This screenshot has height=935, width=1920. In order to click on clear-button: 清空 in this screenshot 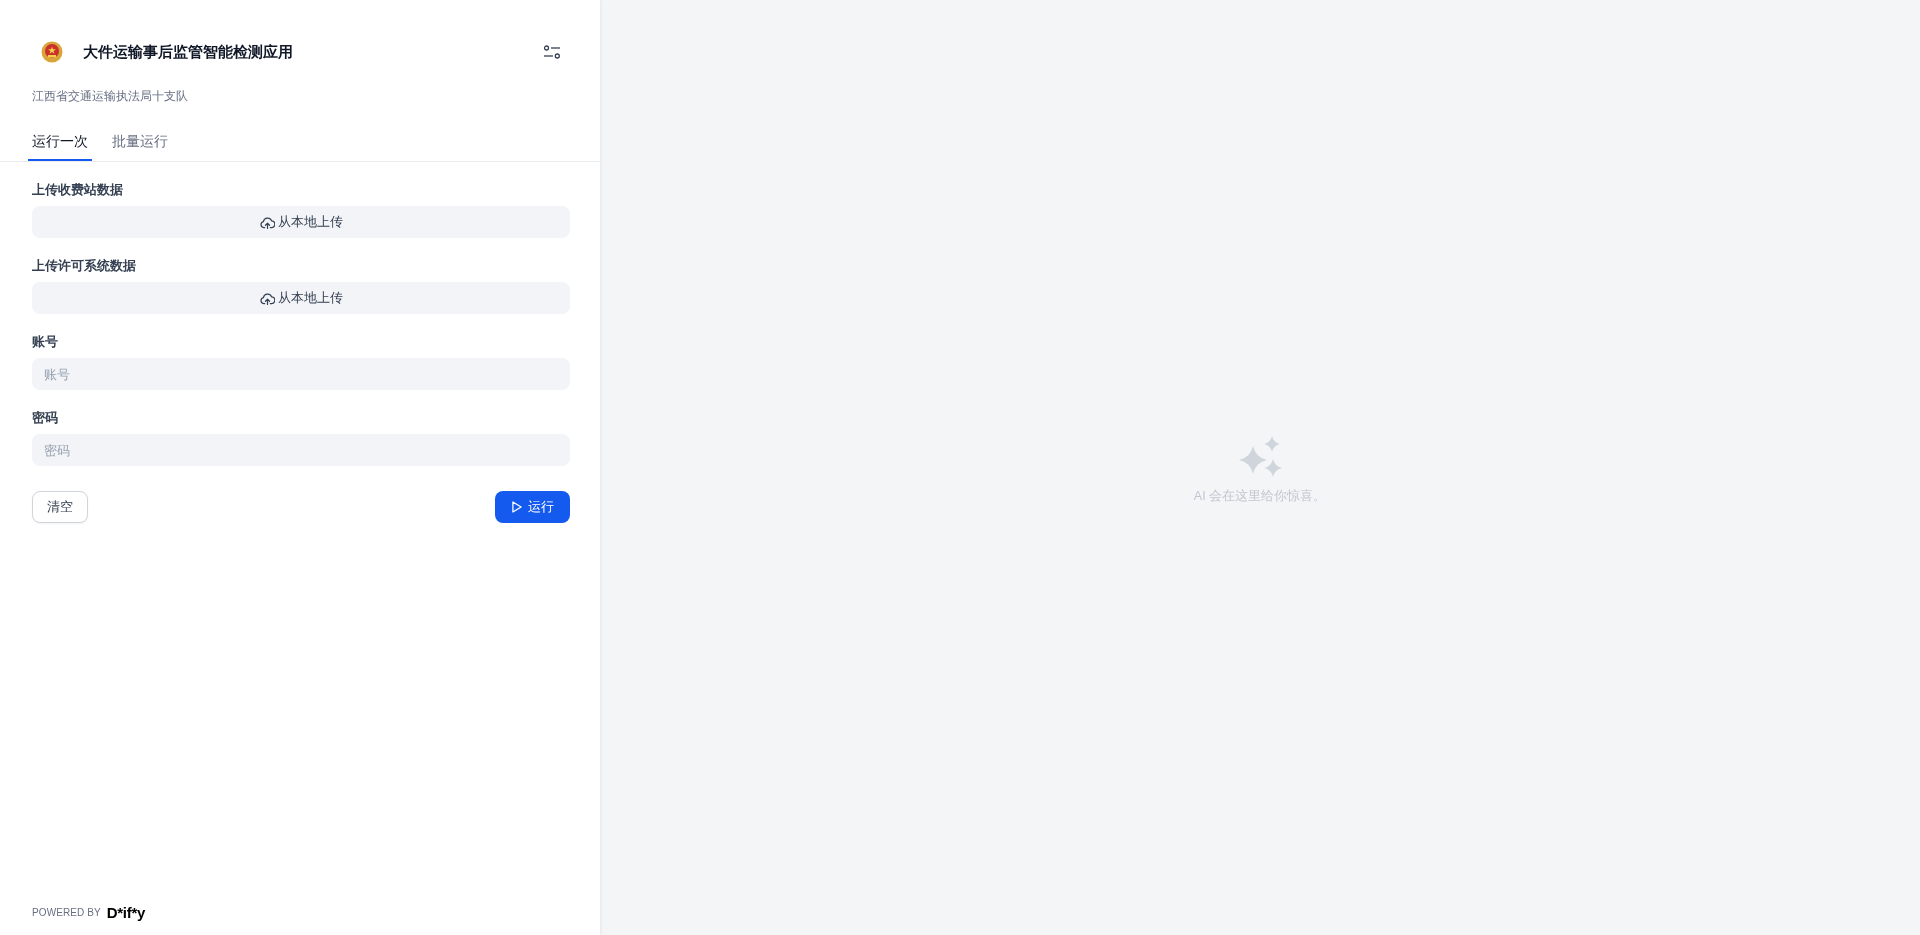, I will do `click(60, 507)`.